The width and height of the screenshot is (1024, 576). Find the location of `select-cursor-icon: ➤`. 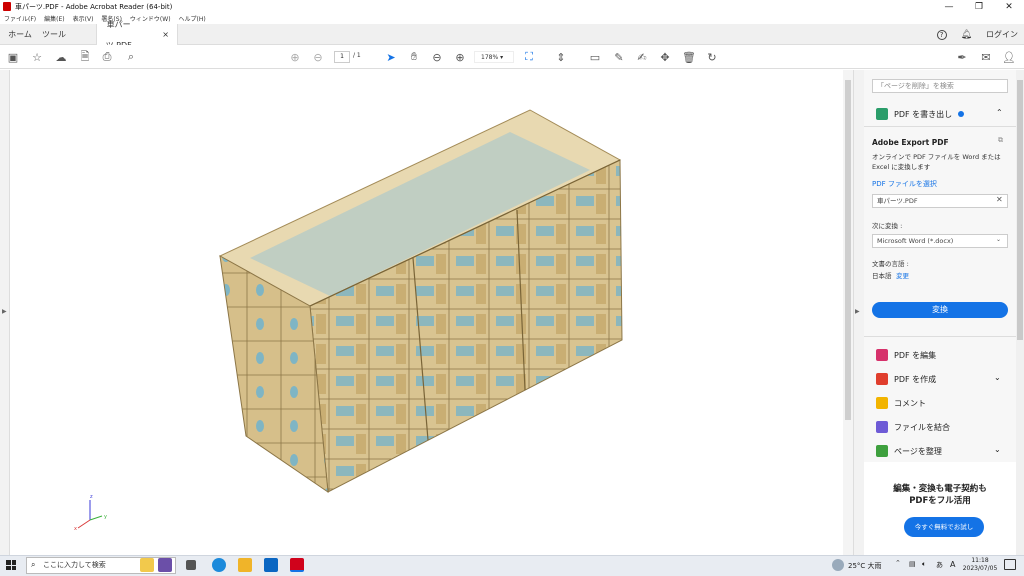

select-cursor-icon: ➤ is located at coordinates (391, 57).